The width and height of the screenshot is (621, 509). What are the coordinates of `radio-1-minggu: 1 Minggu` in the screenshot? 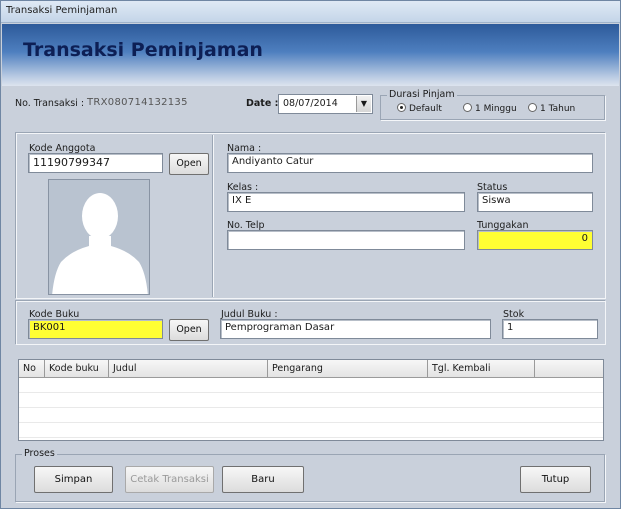 It's located at (490, 108).